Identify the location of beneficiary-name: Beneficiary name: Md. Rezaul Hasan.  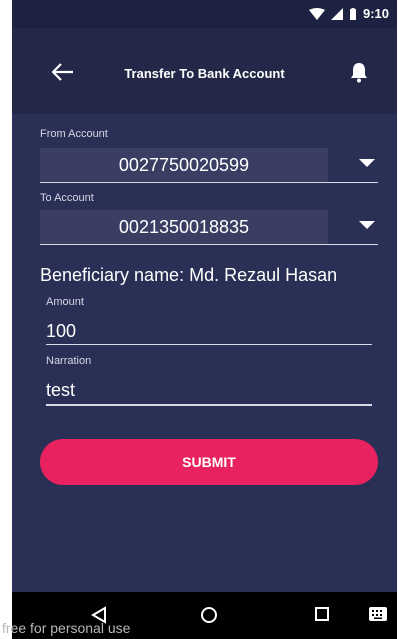
(189, 275).